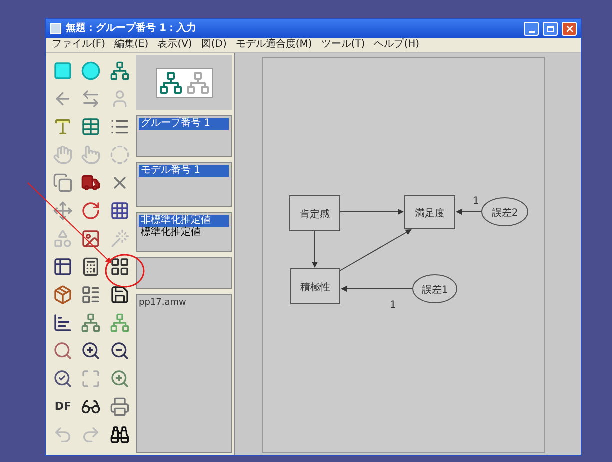 The image size is (612, 462). What do you see at coordinates (63, 211) in the screenshot?
I see `move-icon` at bounding box center [63, 211].